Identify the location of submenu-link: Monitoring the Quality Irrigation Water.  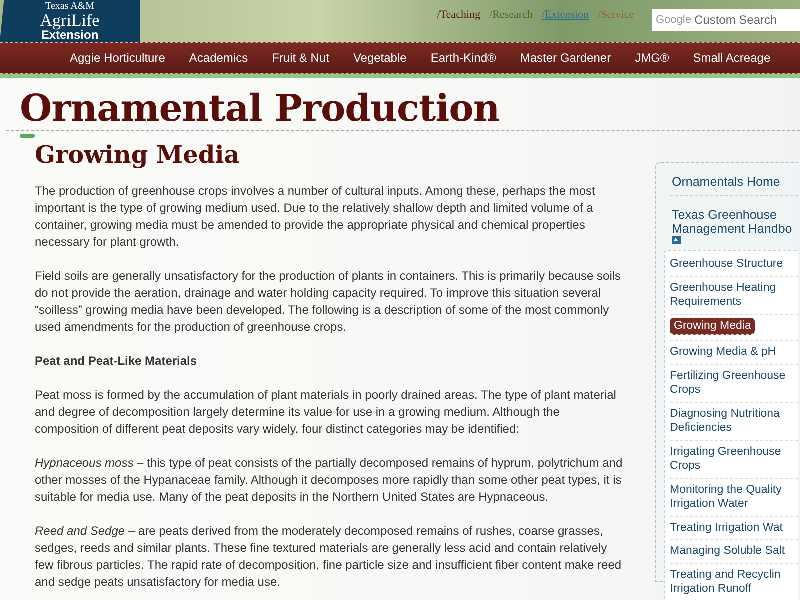
(734, 497).